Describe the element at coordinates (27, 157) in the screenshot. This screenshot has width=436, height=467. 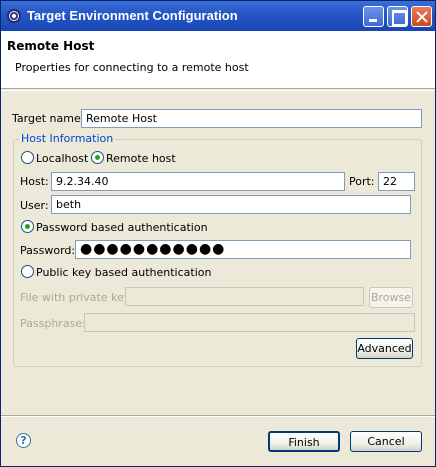
I see `localhost-radio` at that location.